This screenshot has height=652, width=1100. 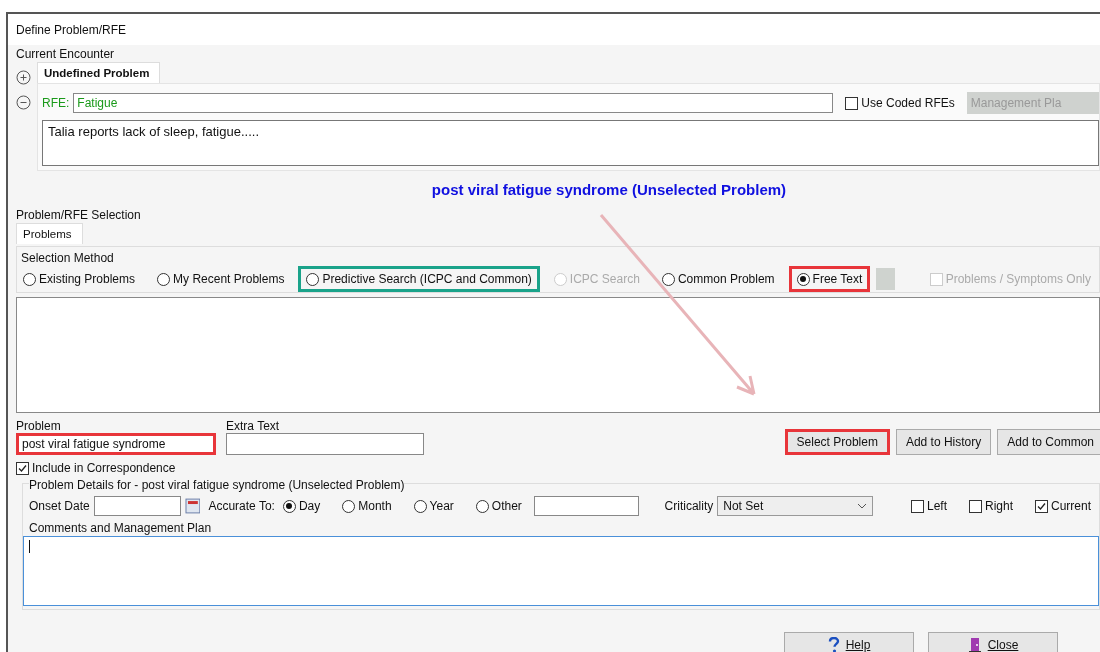 What do you see at coordinates (67, 258) in the screenshot?
I see `group-label: Selection Method` at bounding box center [67, 258].